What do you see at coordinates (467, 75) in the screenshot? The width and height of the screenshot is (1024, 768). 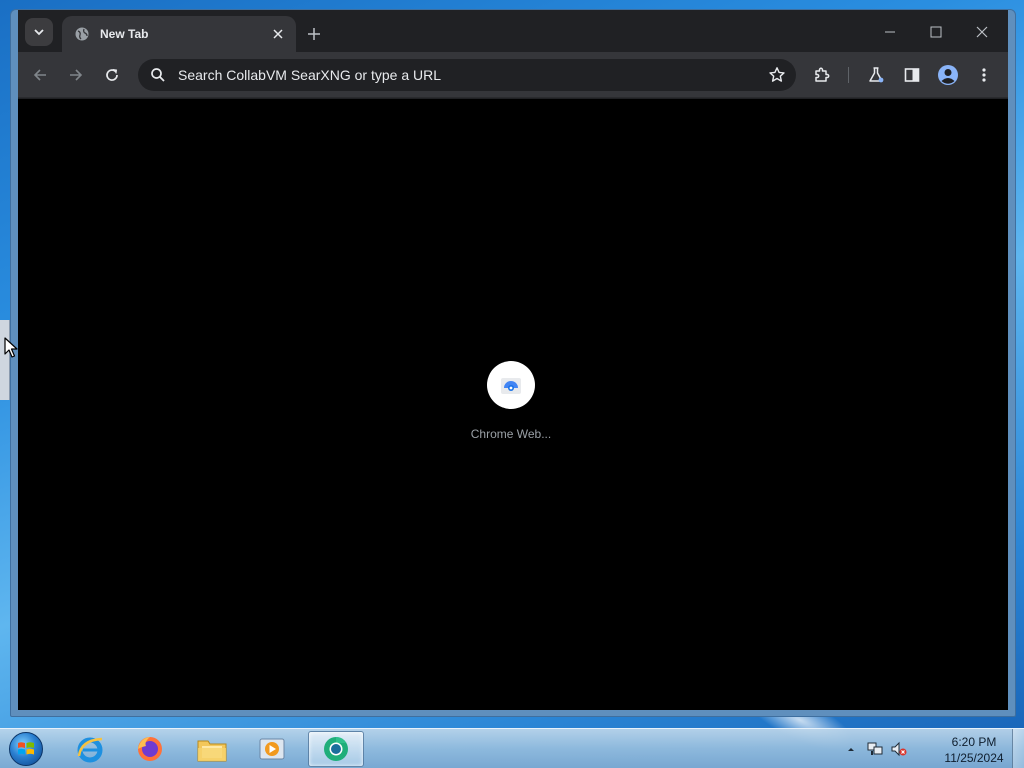 I see `address-bar: Search CollabVM SearXNG or type a URL` at bounding box center [467, 75].